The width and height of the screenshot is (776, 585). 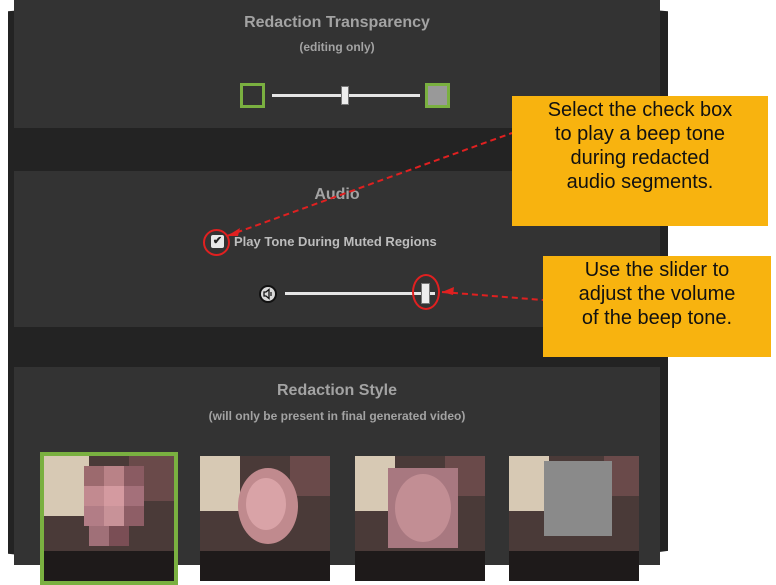 What do you see at coordinates (657, 318) in the screenshot?
I see `slider-callout-line: of the beep tone.` at bounding box center [657, 318].